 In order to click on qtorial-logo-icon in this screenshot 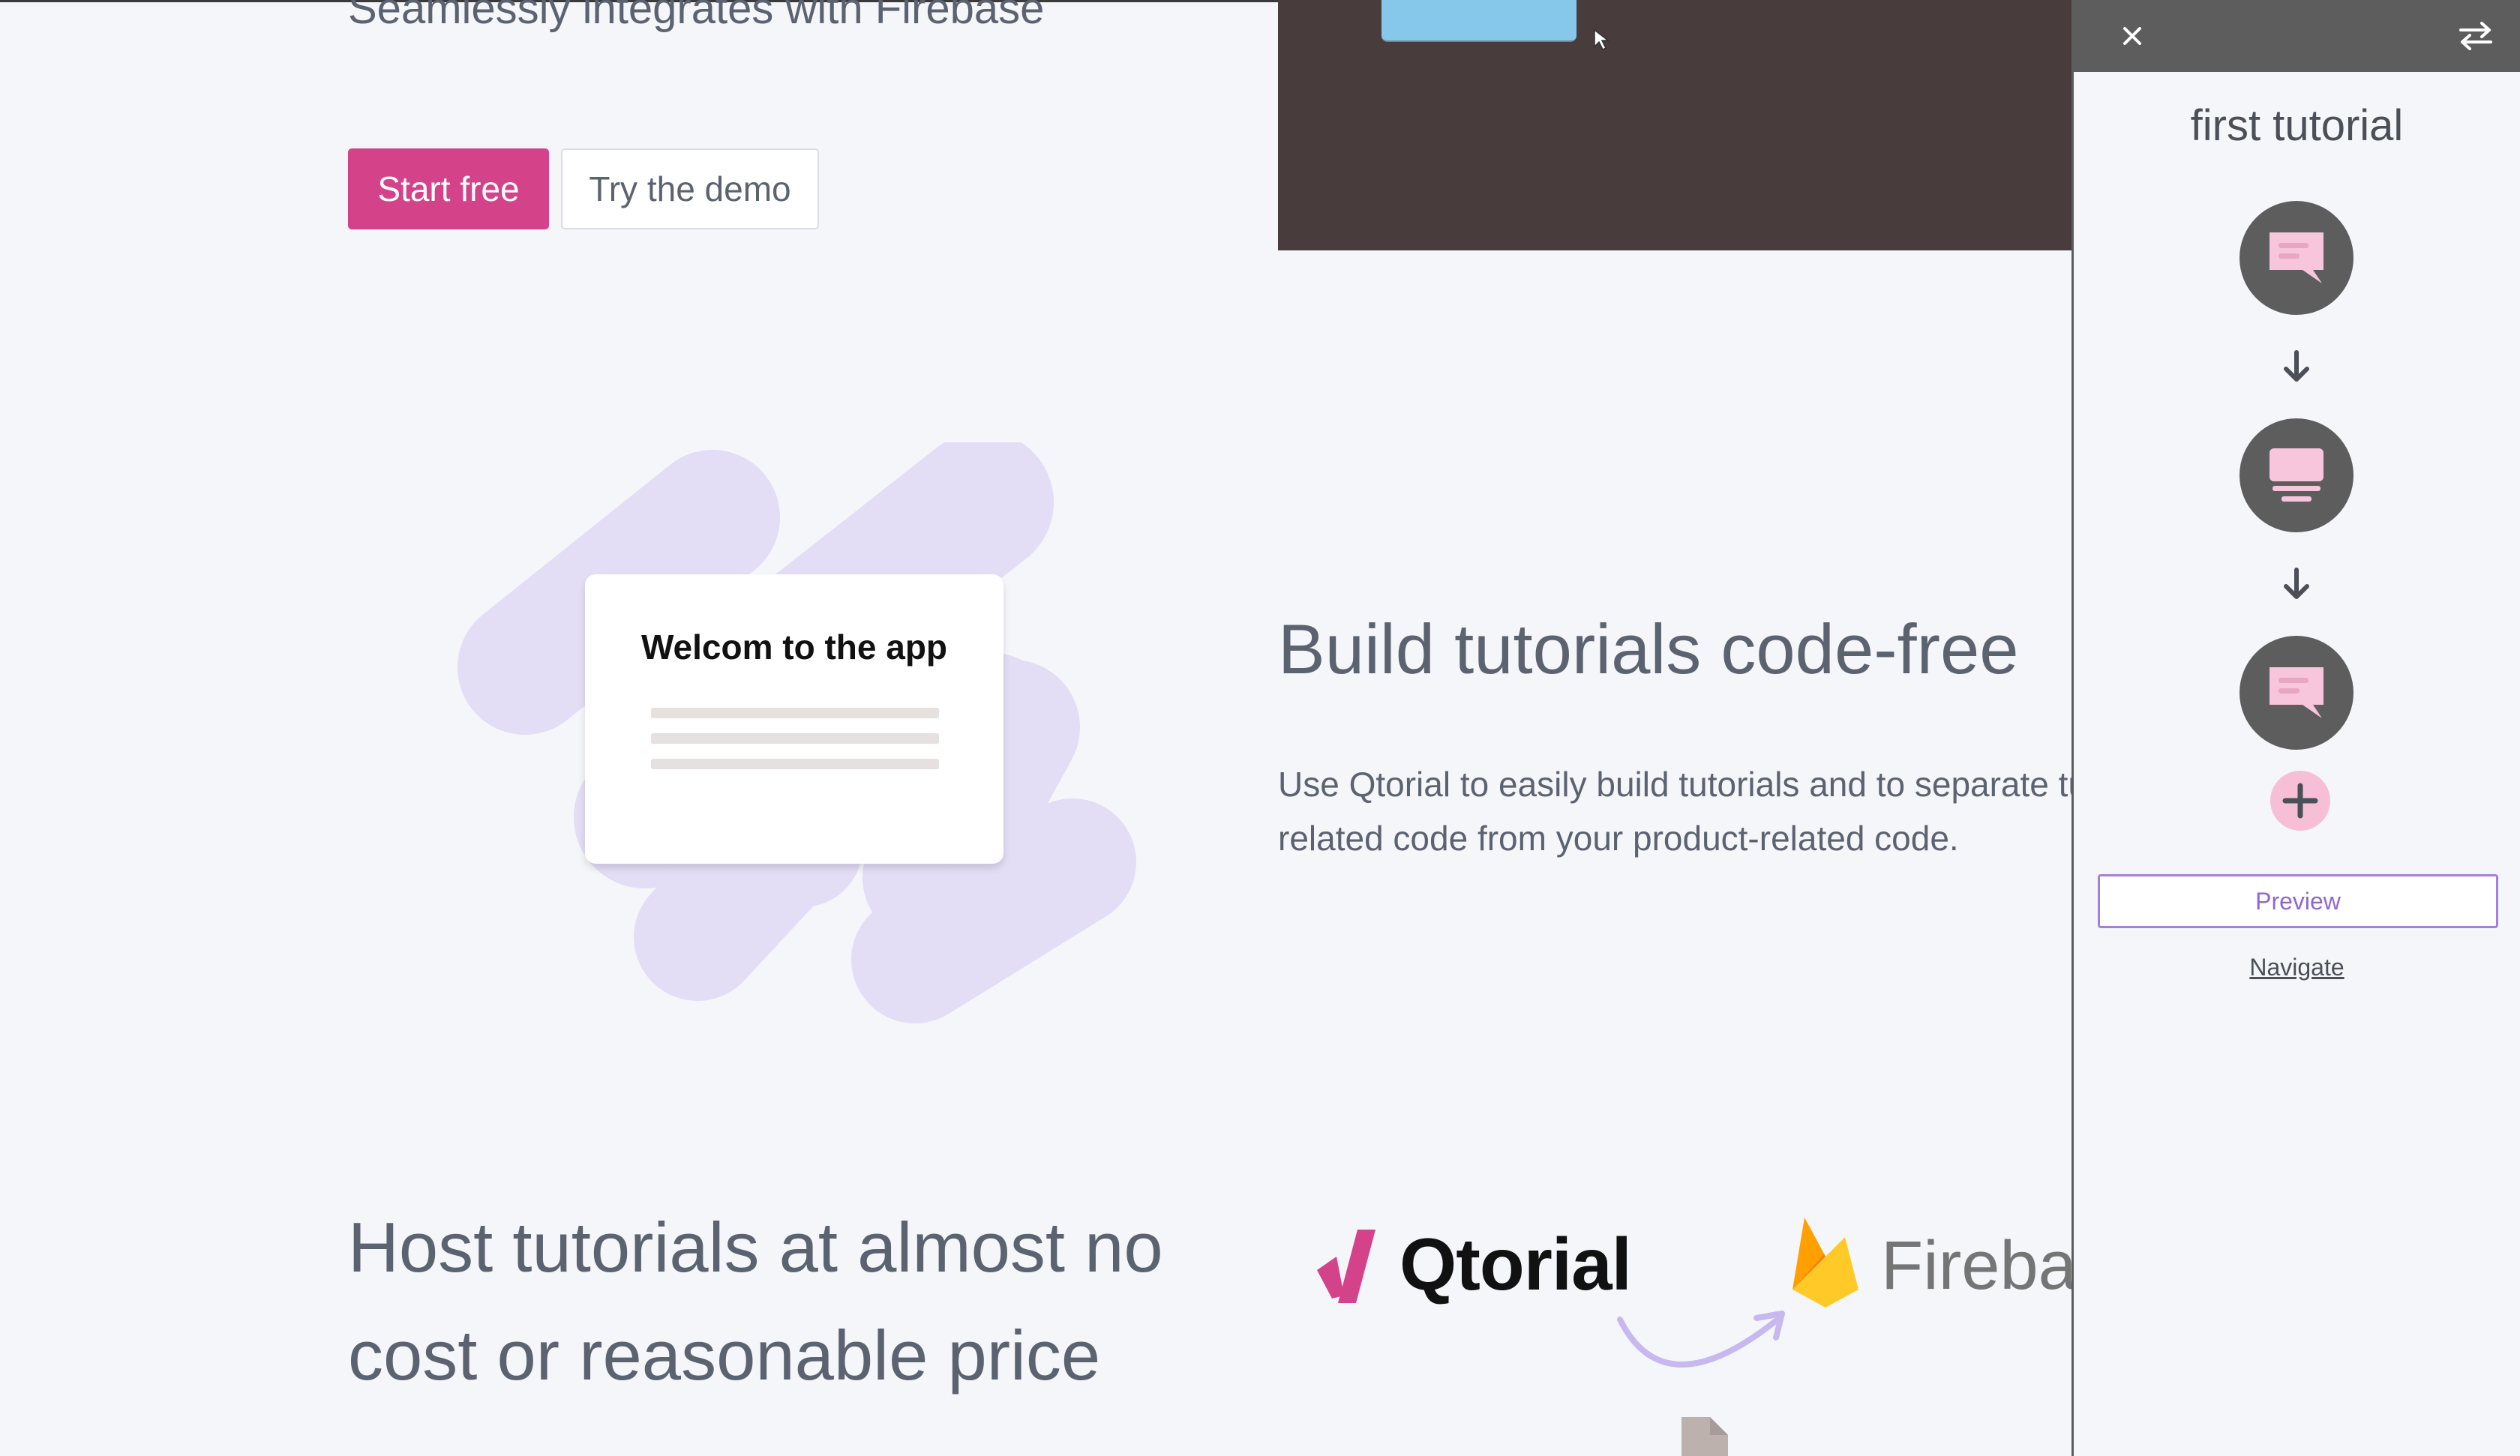, I will do `click(1346, 1266)`.